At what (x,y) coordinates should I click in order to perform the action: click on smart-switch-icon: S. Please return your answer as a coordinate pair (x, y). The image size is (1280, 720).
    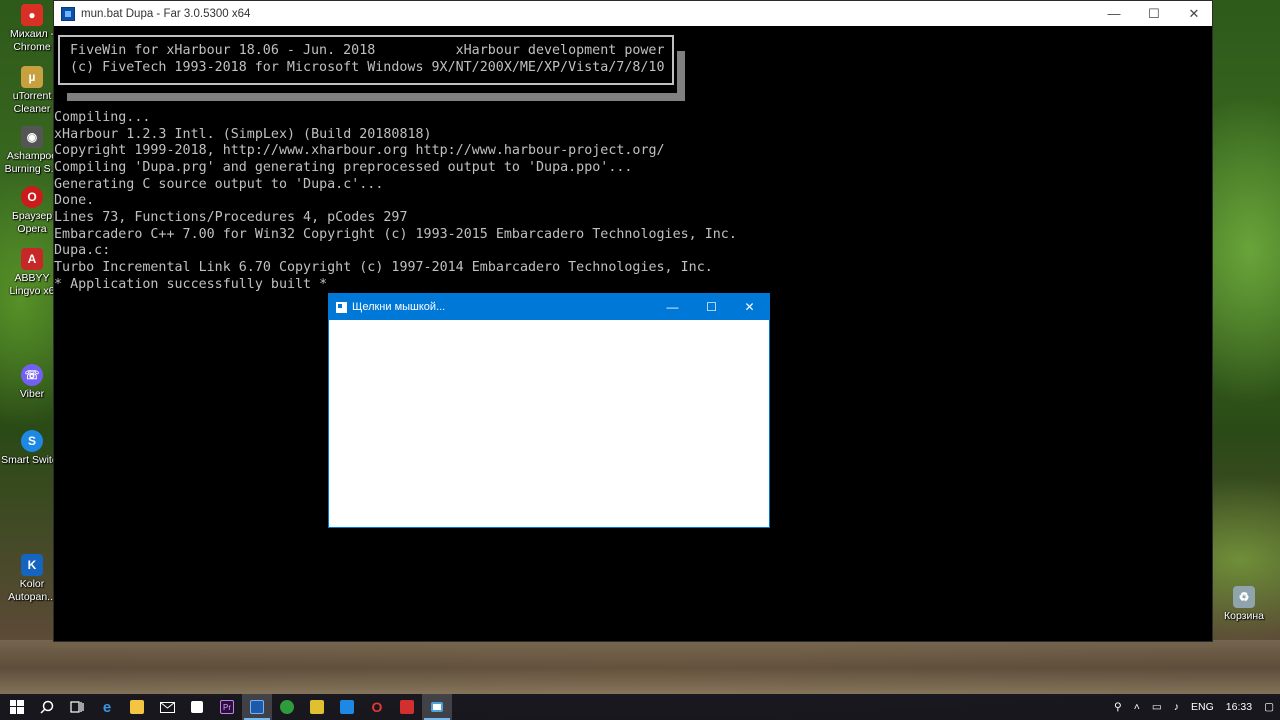
    Looking at the image, I should click on (32, 441).